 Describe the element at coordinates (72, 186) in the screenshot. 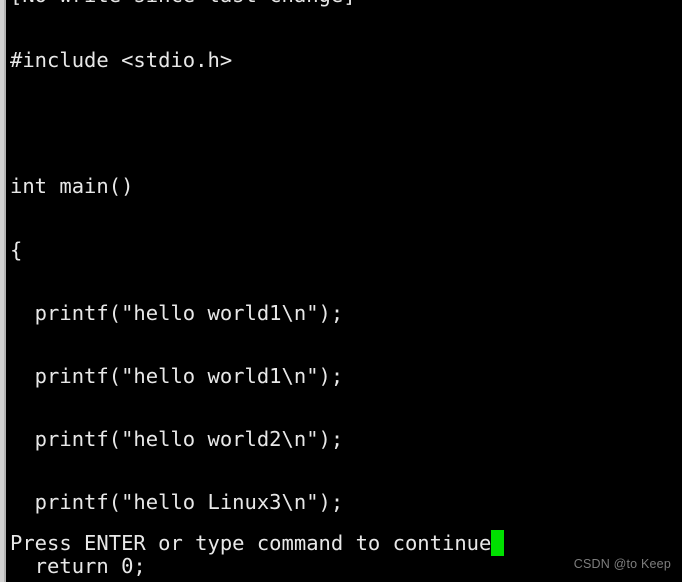

I see `code-line: int main()` at that location.